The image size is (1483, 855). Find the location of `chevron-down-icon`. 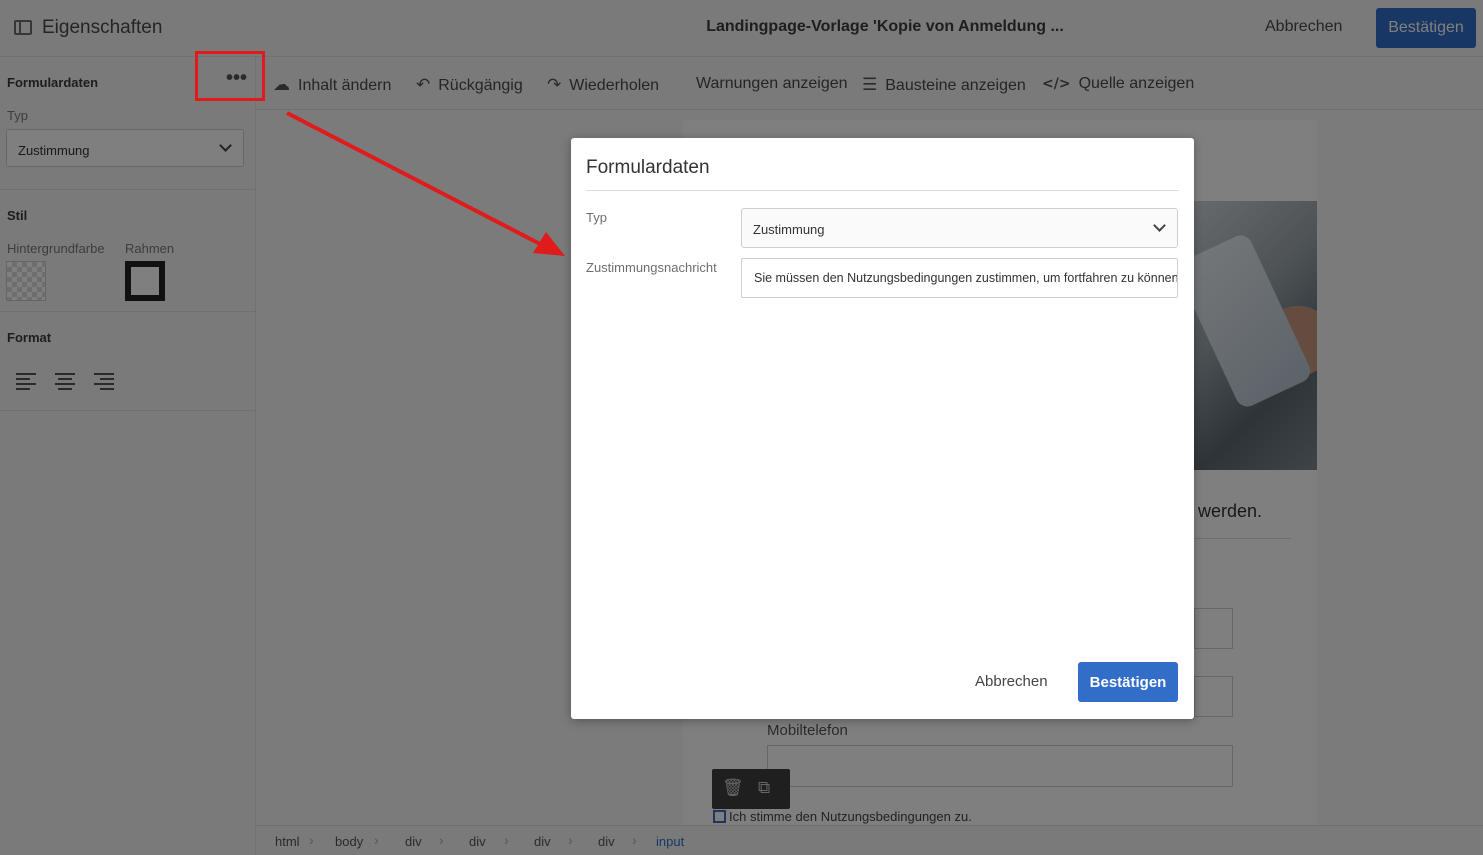

chevron-down-icon is located at coordinates (1159, 225).